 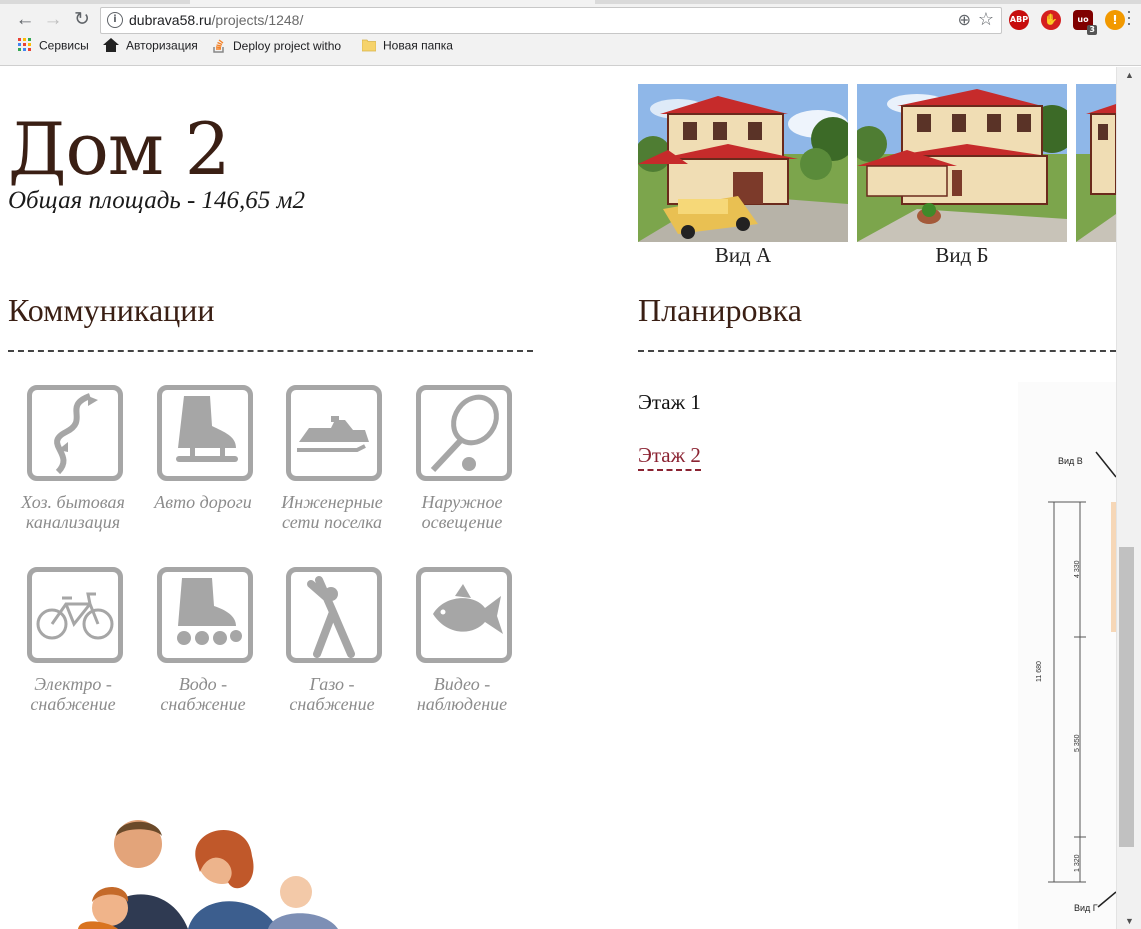 I want to click on planning-divider, so click(x=877, y=351).